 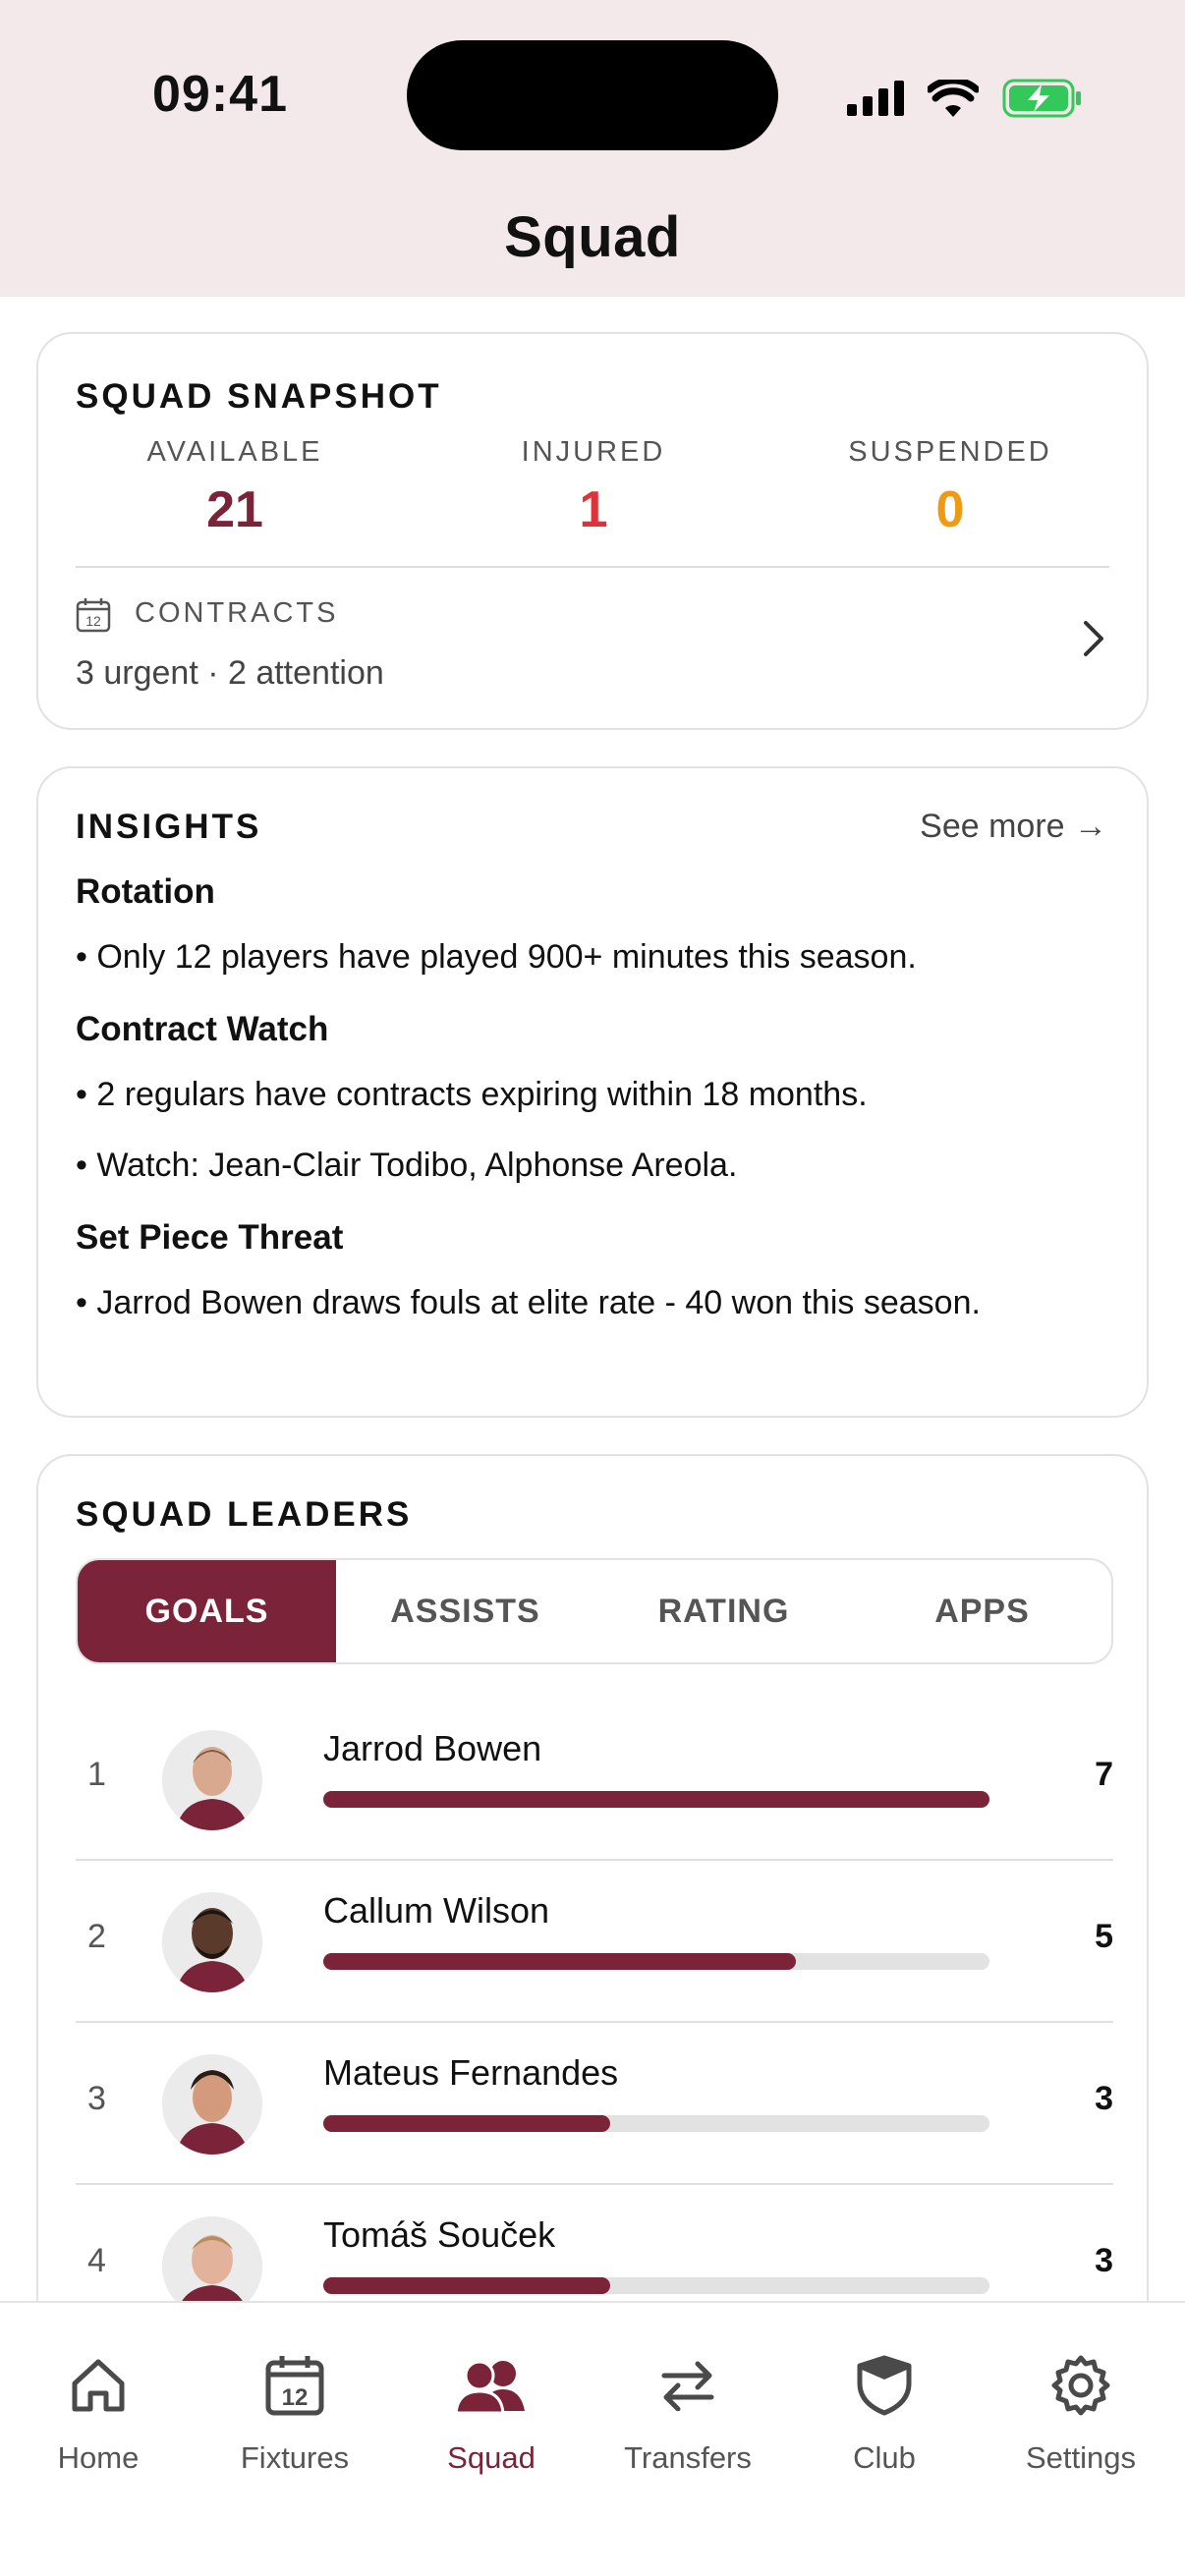 What do you see at coordinates (594, 452) in the screenshot?
I see `stat-label: INJURED` at bounding box center [594, 452].